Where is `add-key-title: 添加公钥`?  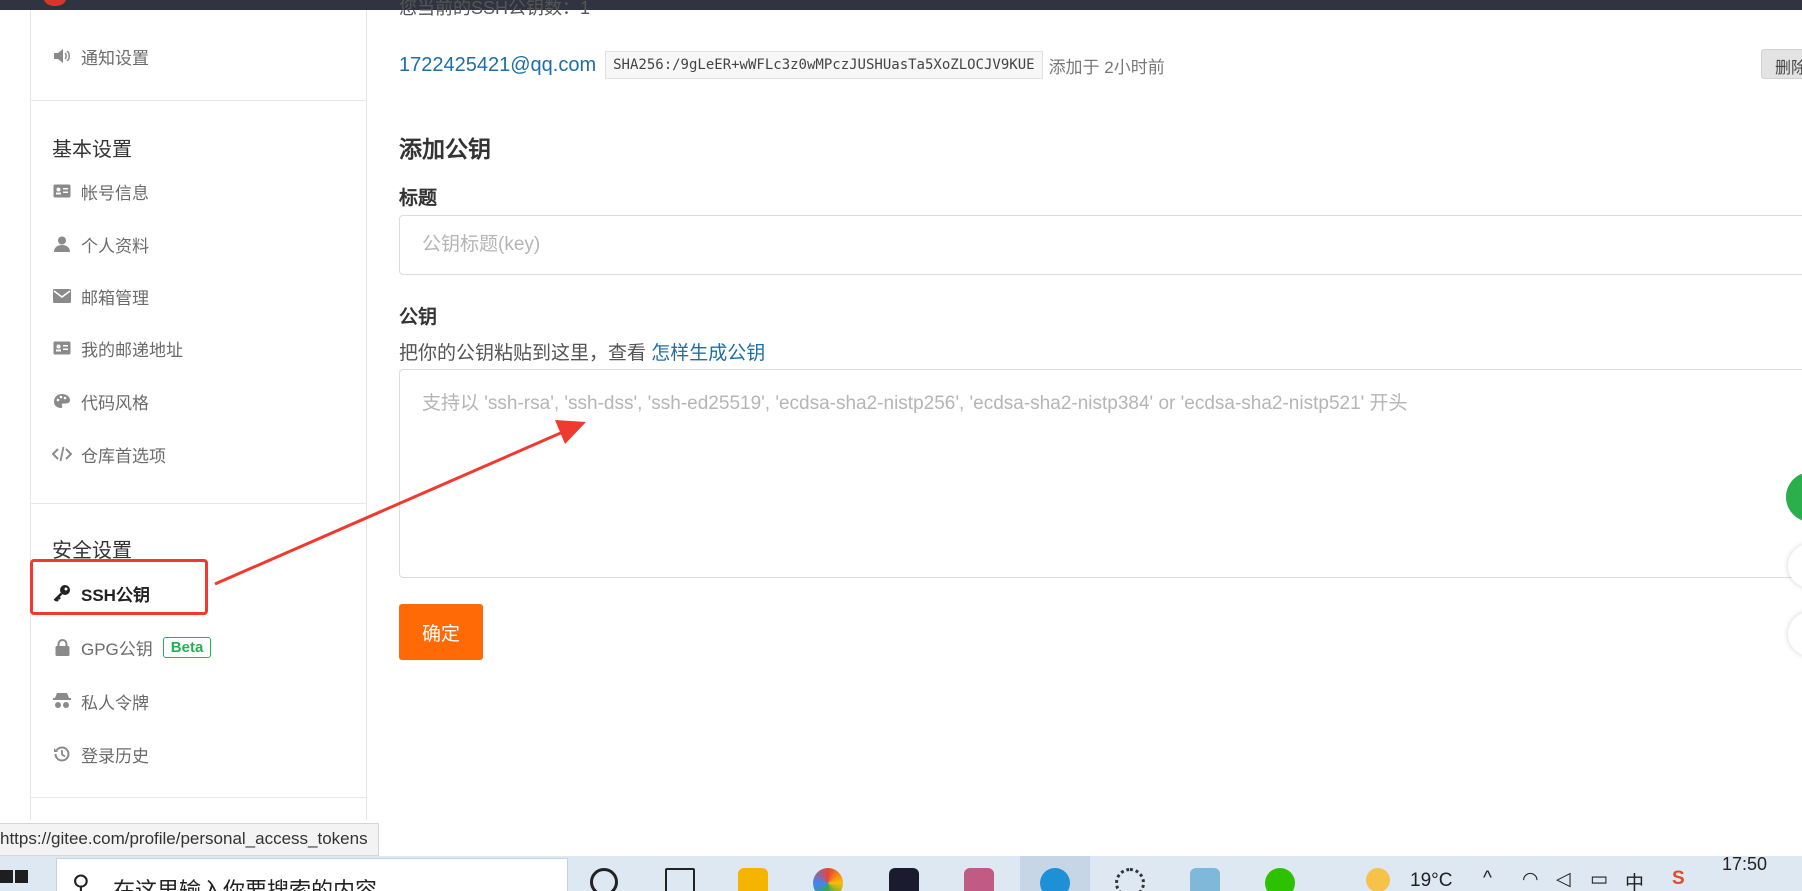
add-key-title: 添加公钥 is located at coordinates (445, 149).